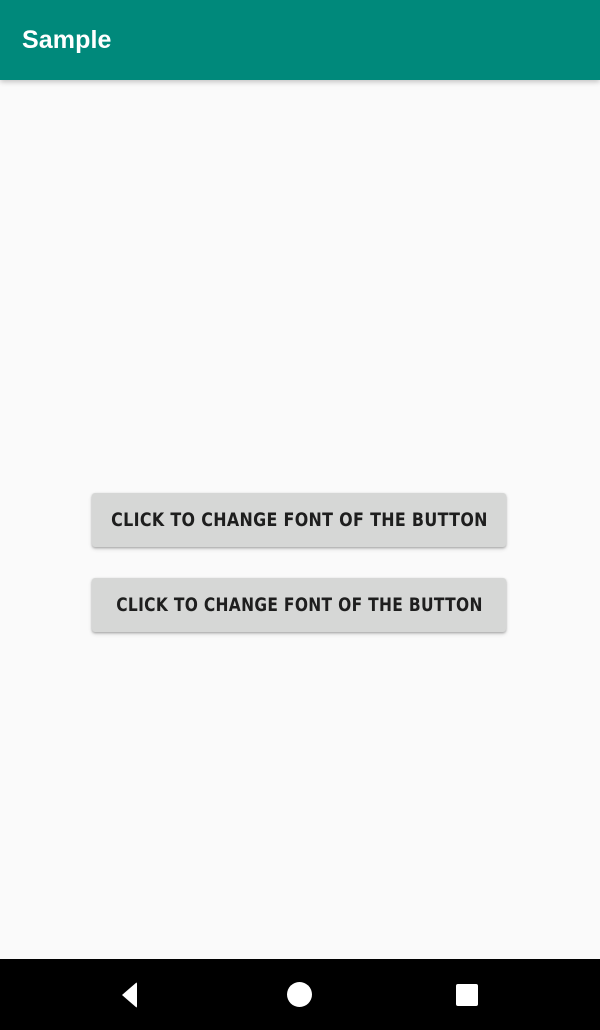 This screenshot has width=600, height=1030. I want to click on nav-back-button, so click(131, 994).